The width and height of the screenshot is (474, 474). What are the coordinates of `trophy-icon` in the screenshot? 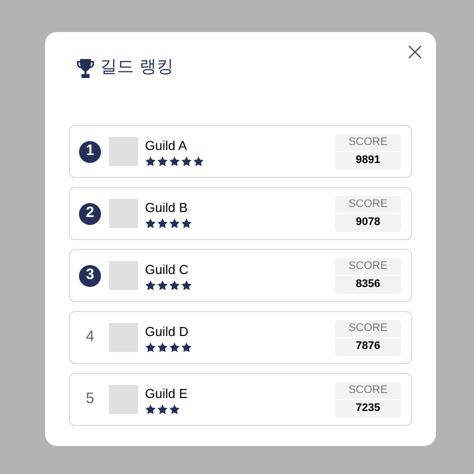 It's located at (85, 68).